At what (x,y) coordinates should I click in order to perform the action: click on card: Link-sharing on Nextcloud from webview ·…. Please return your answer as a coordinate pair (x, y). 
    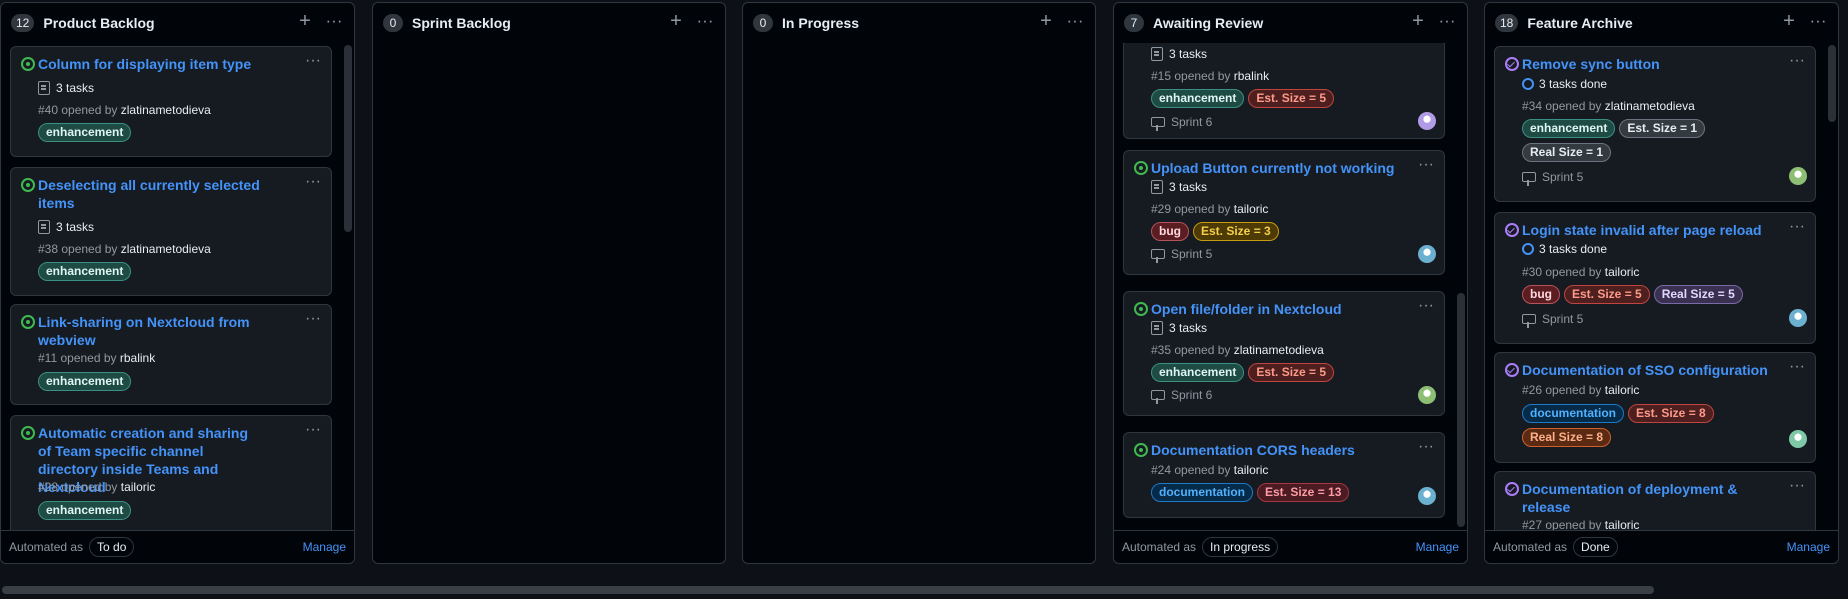
    Looking at the image, I should click on (171, 354).